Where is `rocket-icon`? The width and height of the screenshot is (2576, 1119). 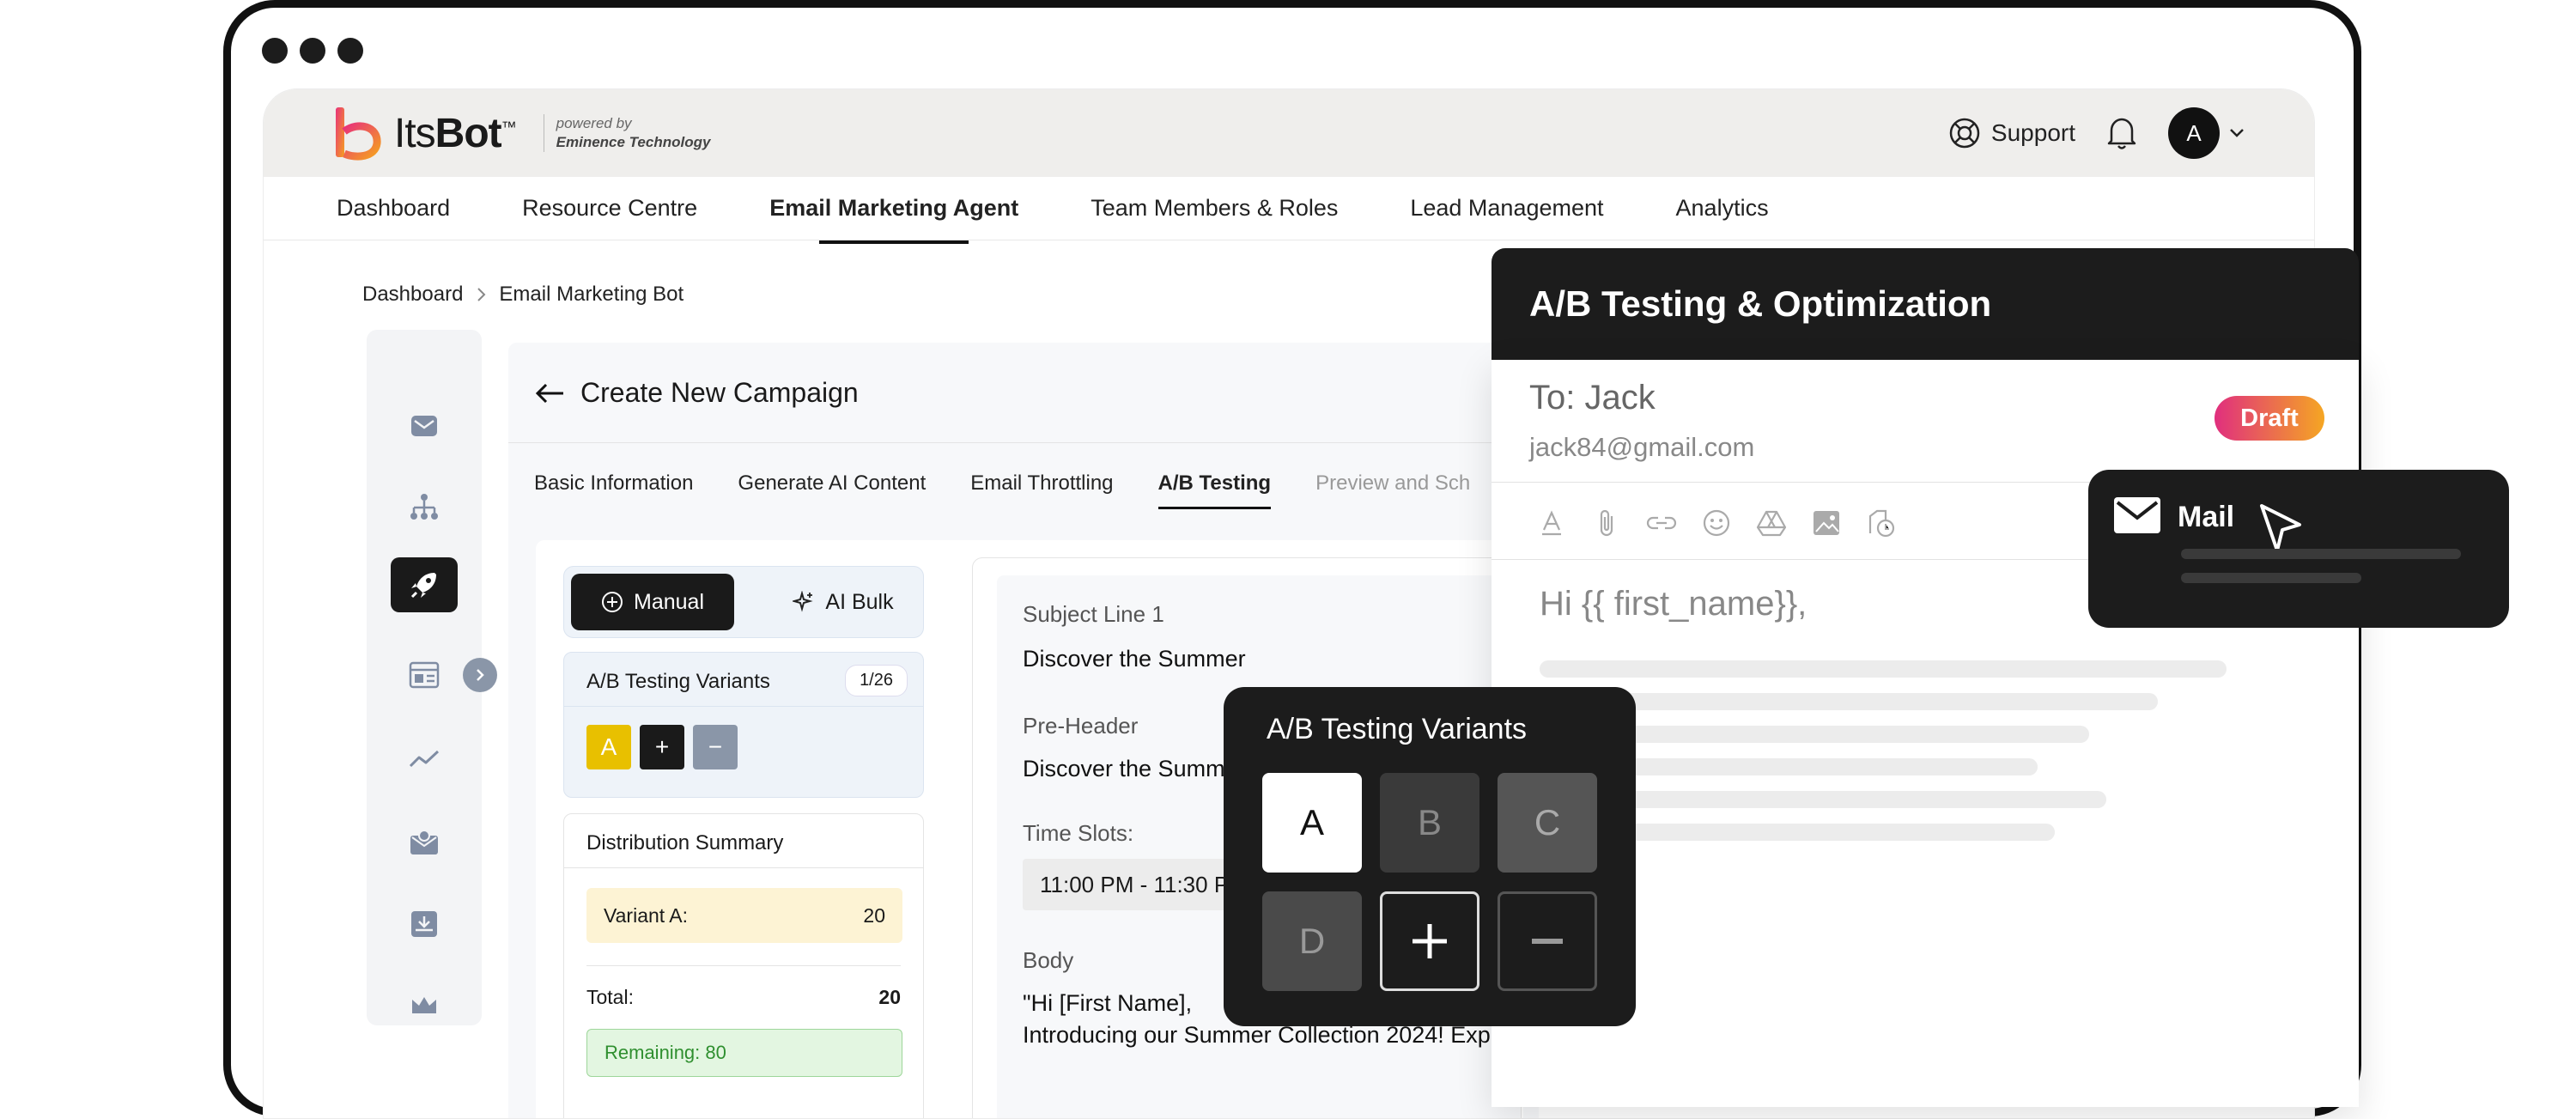
rocket-icon is located at coordinates (423, 586).